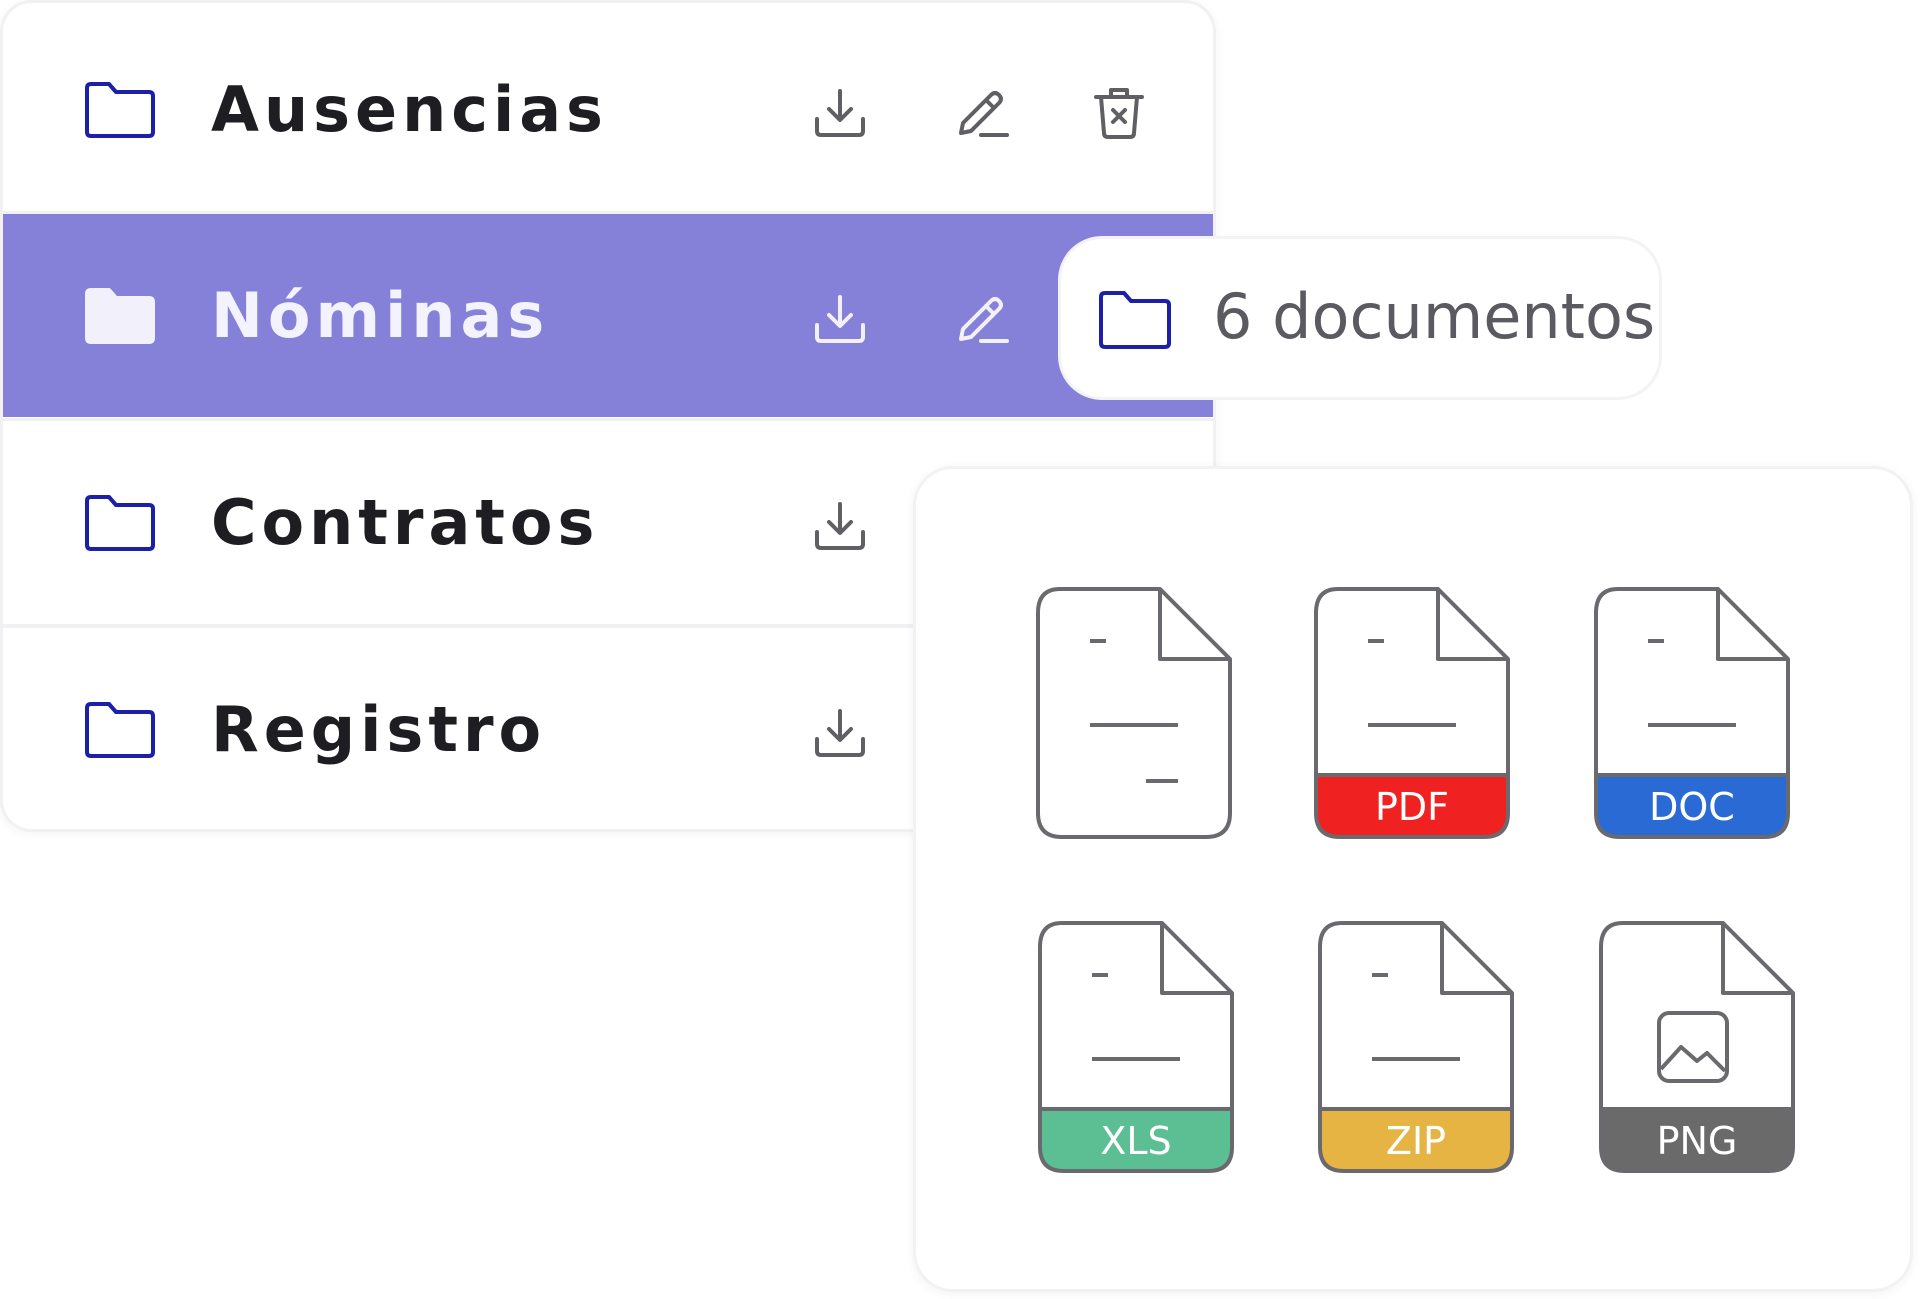 The height and width of the screenshot is (1299, 1920). I want to click on file-type-label: PDF, so click(1412, 807).